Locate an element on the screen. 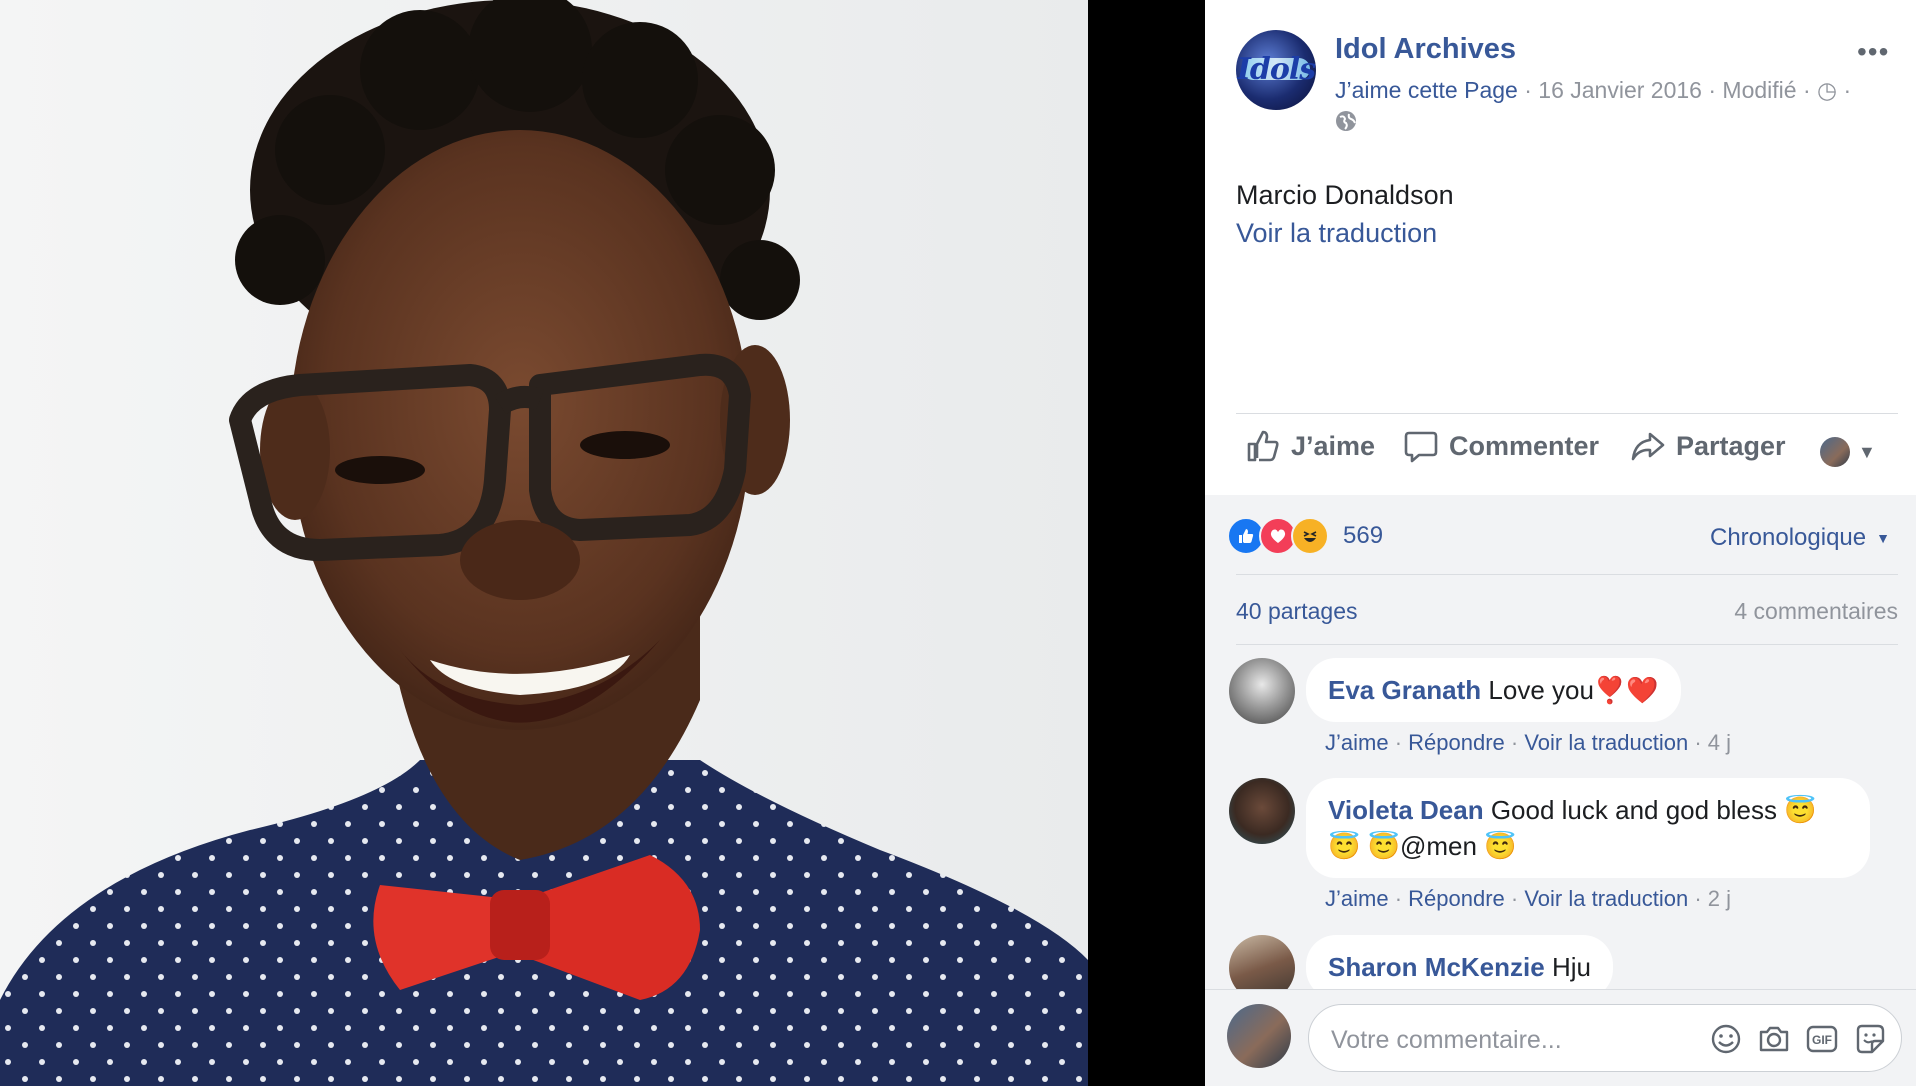 The image size is (1916, 1086). like-button-label: J’aime is located at coordinates (1333, 445).